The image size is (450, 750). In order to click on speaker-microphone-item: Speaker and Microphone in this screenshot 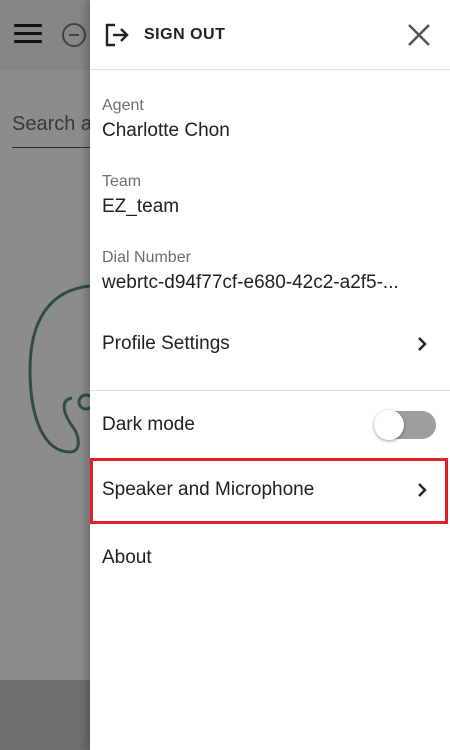, I will do `click(270, 490)`.